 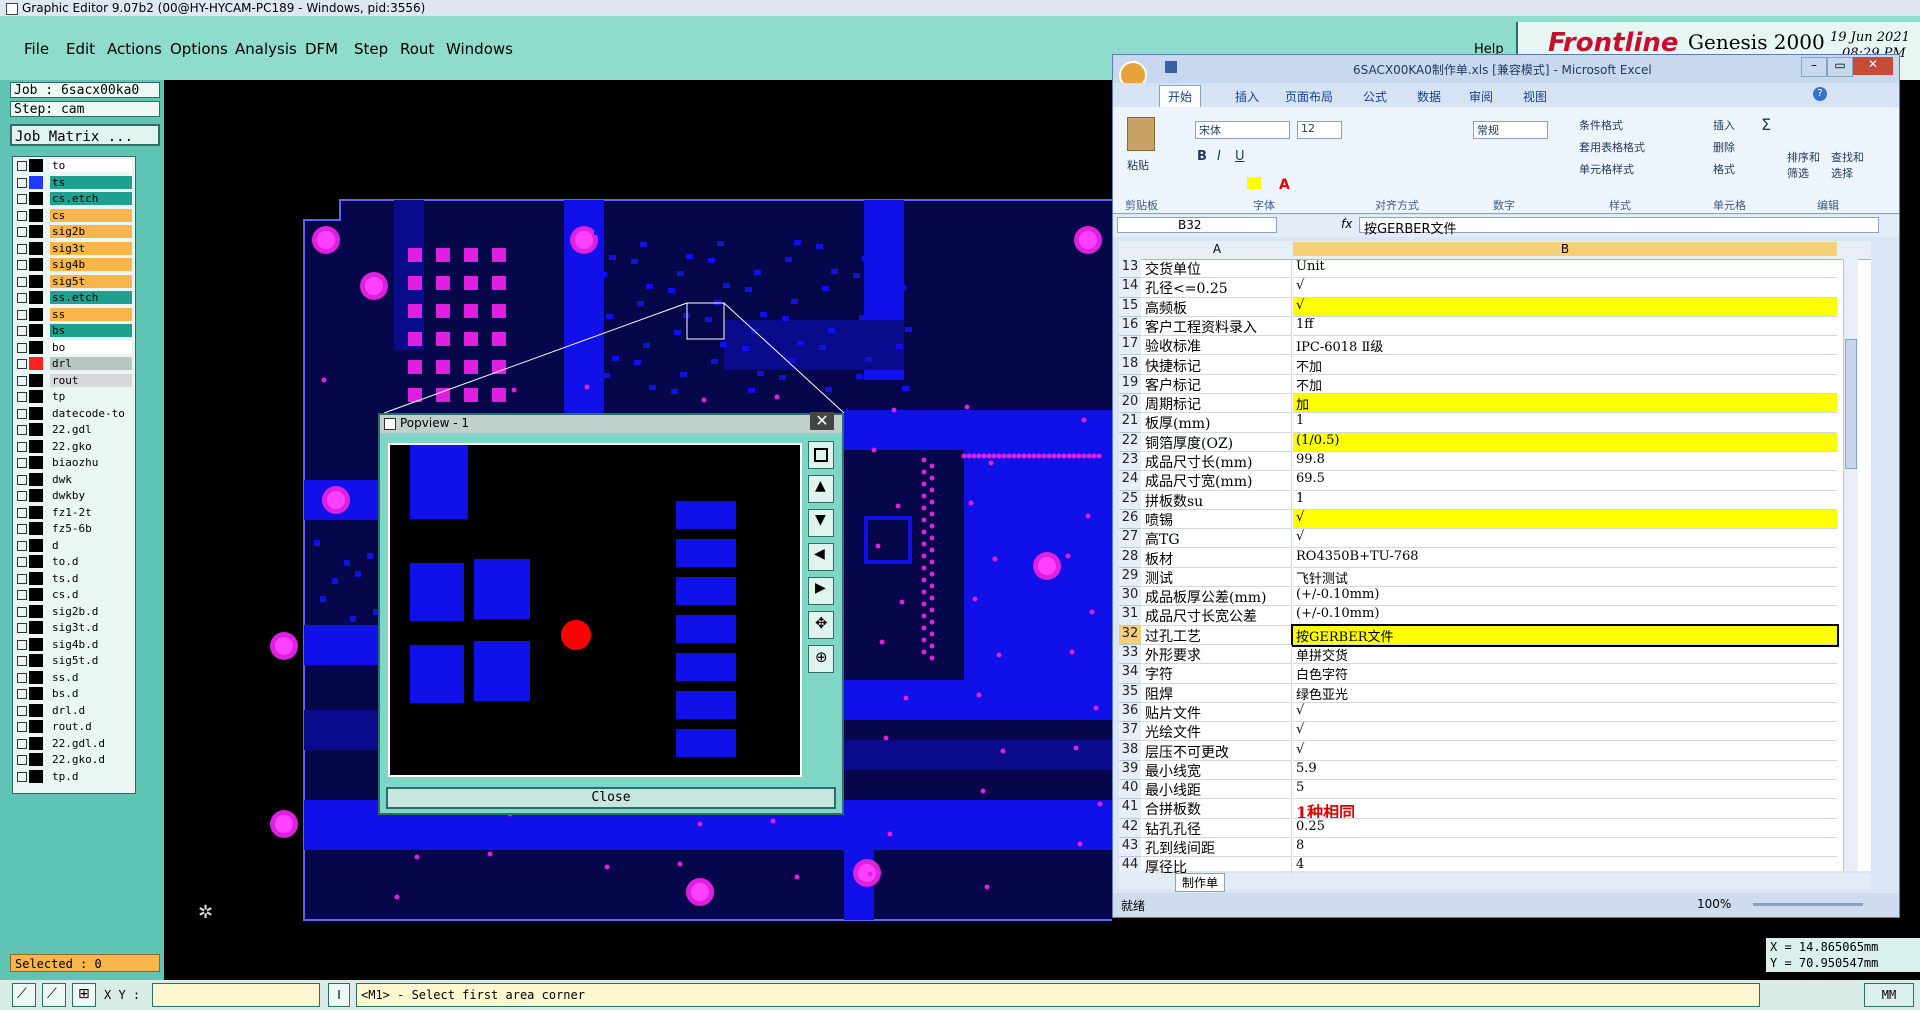 I want to click on name-box: B32, so click(x=1197, y=225).